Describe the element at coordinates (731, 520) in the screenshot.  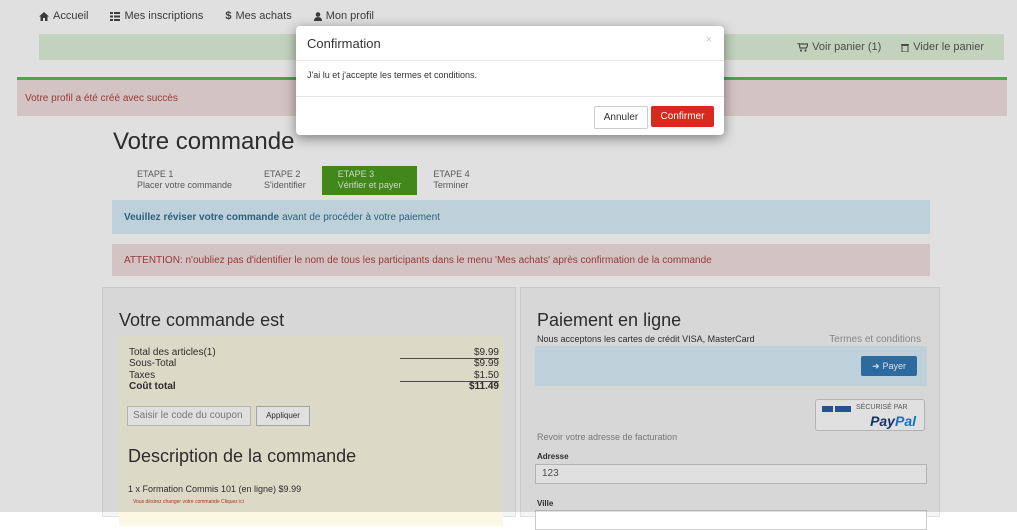
I see `city-field` at that location.